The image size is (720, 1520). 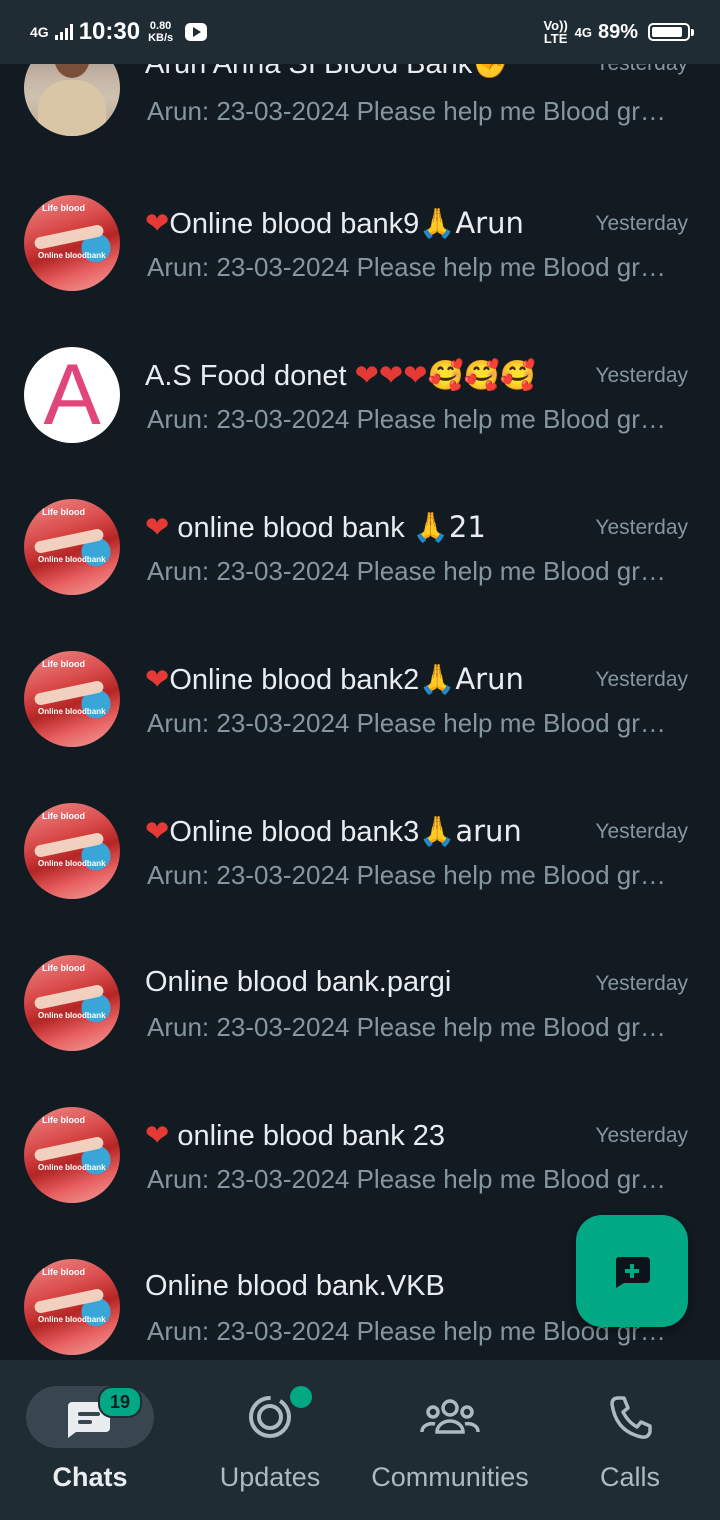 I want to click on tab-label: Communities, so click(x=450, y=1477).